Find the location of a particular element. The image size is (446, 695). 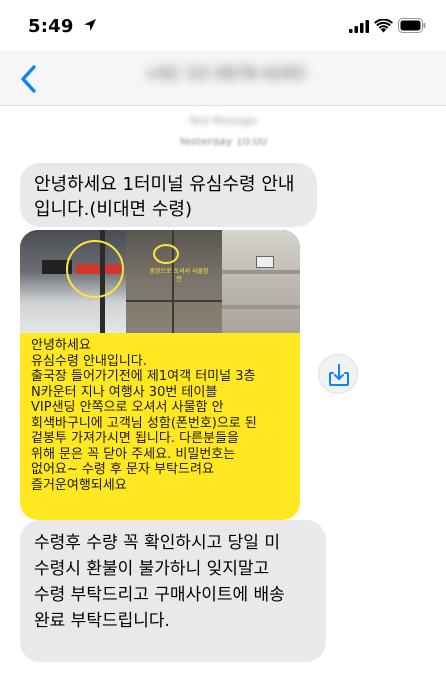

conversation-header: +82 10-3878-4265 is located at coordinates (223, 78).